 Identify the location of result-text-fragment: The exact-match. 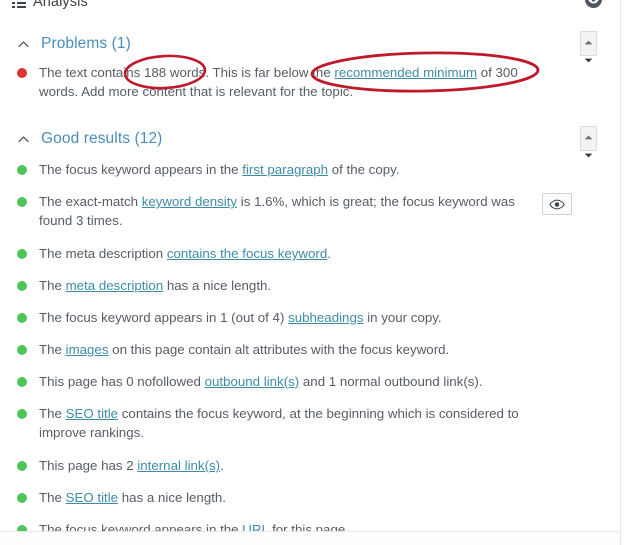
(90, 201).